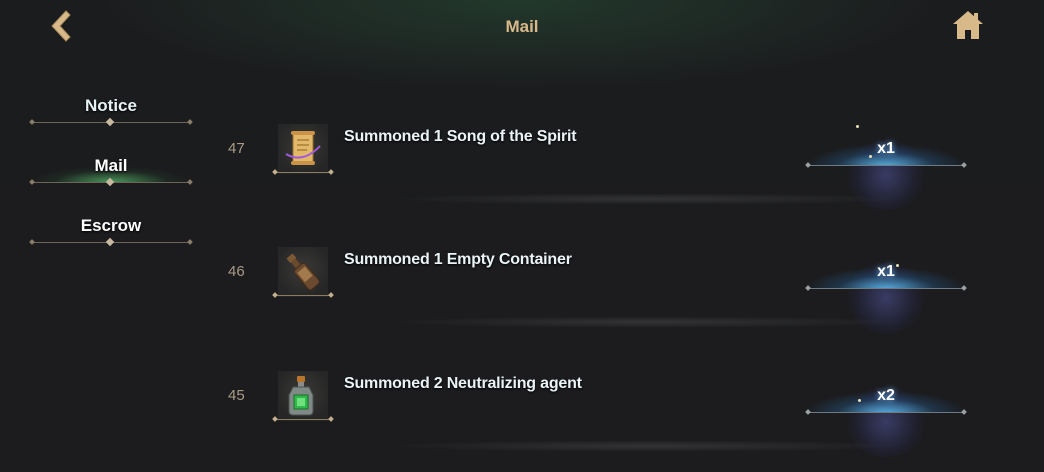 The width and height of the screenshot is (1044, 472). I want to click on mail-number: 45, so click(236, 395).